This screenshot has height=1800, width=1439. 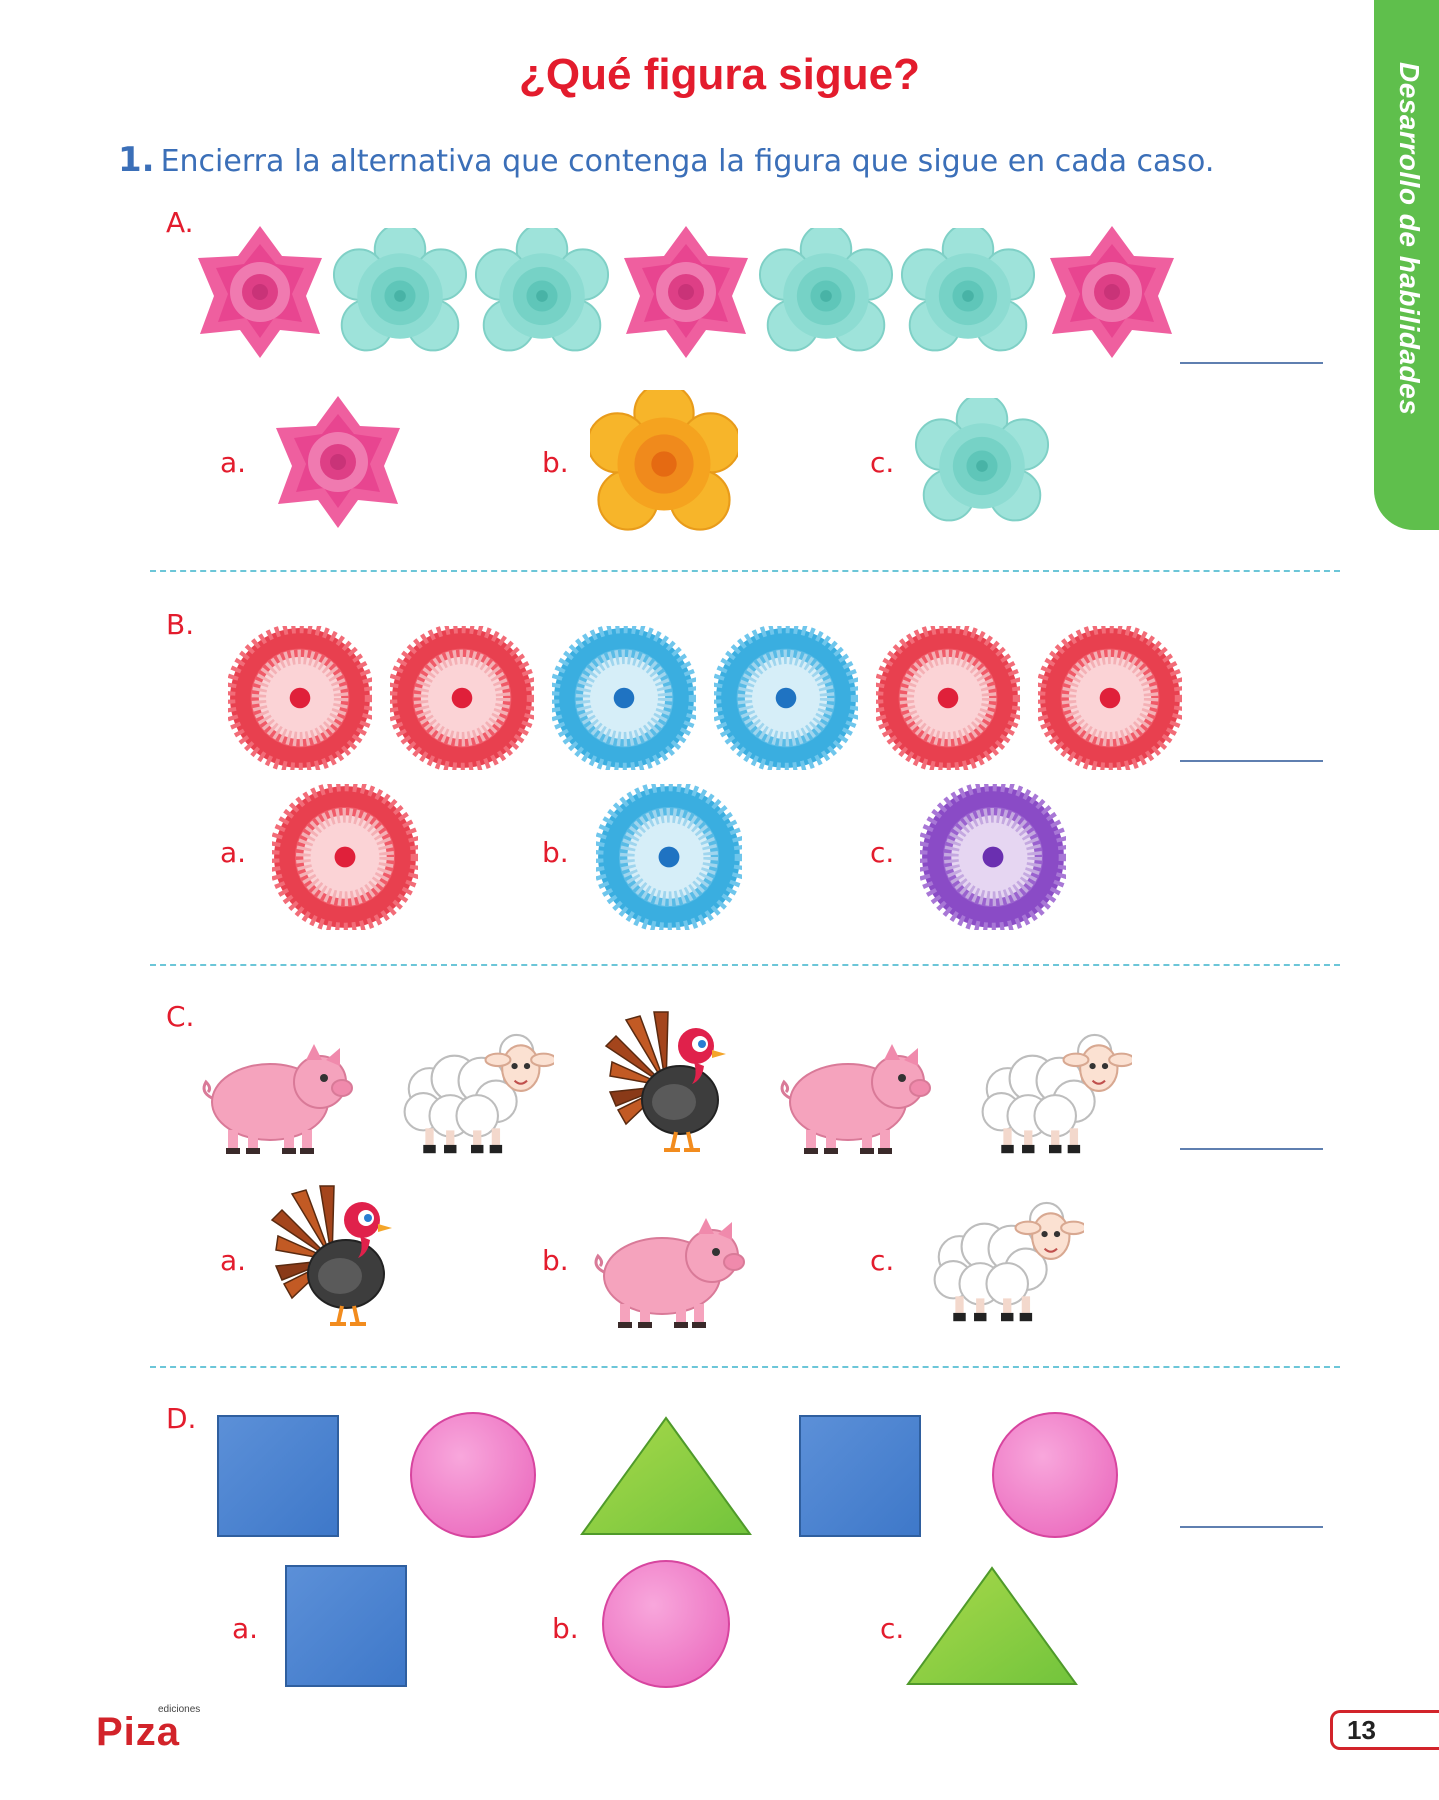 I want to click on option-c-sheep-icon, so click(x=1001, y=1260).